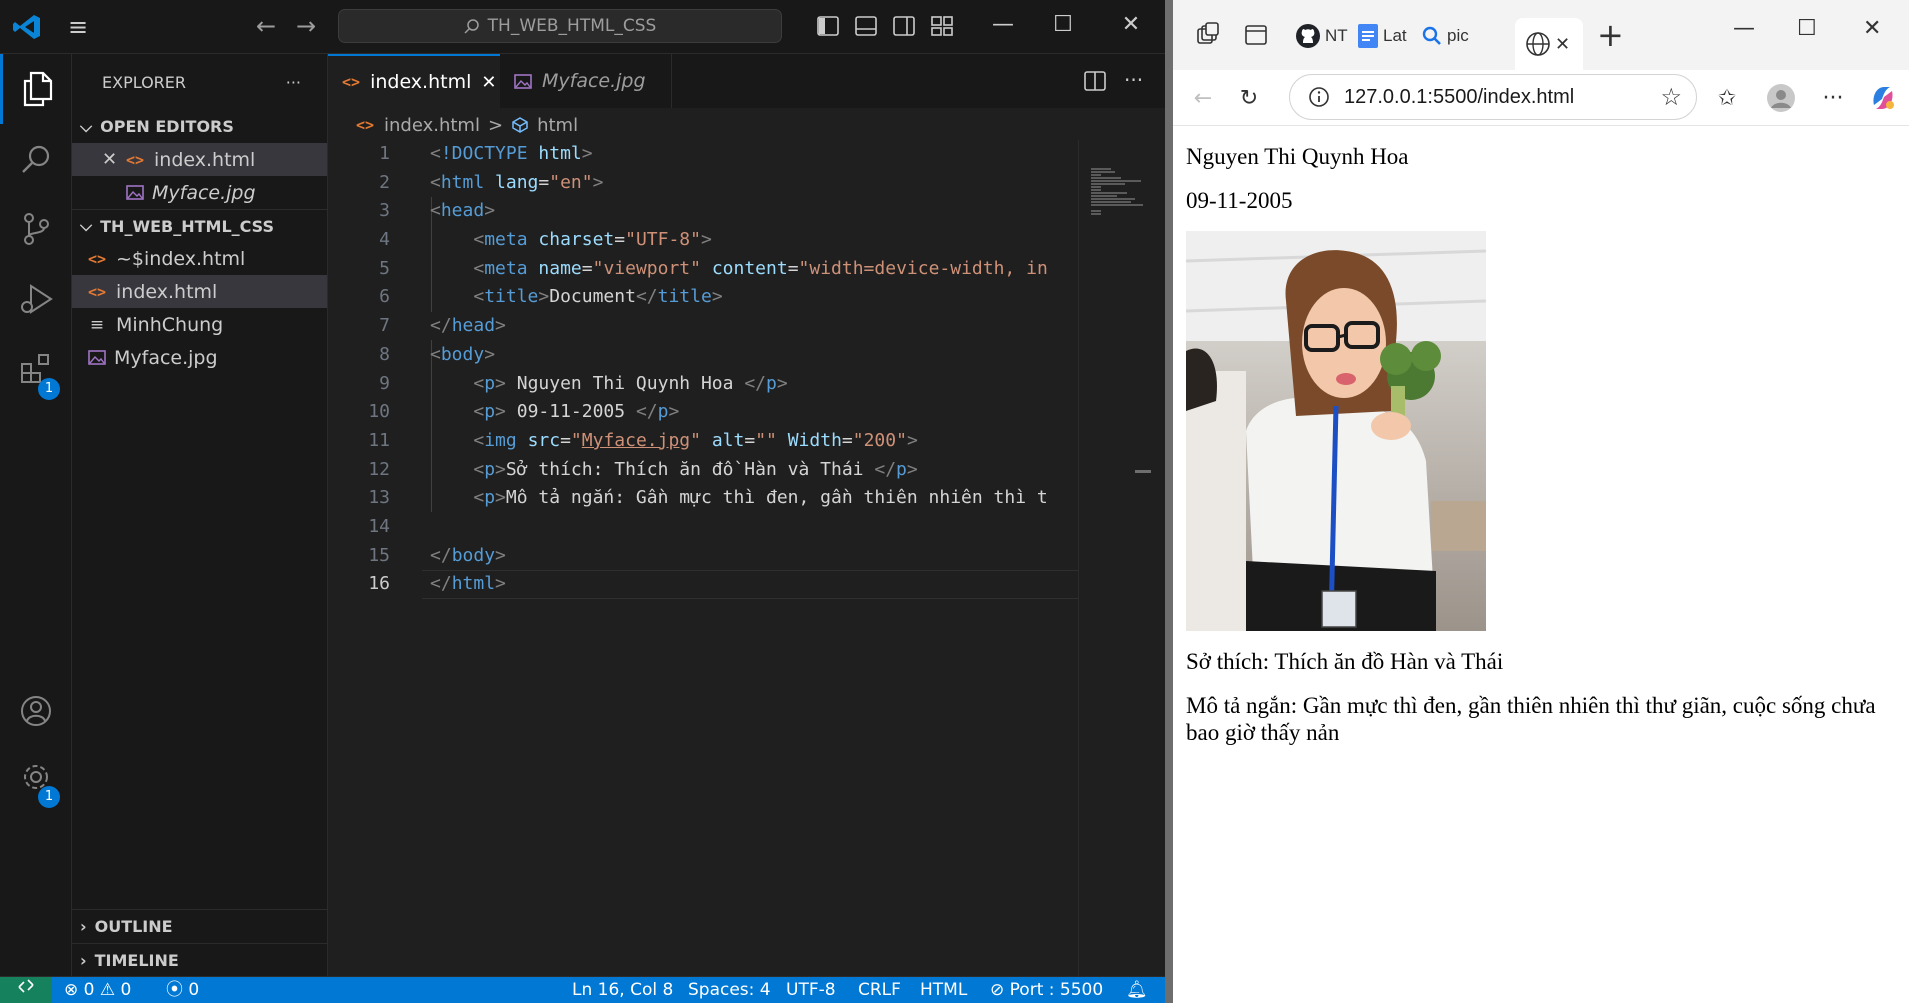 Image resolution: width=1909 pixels, height=1003 pixels. I want to click on outline-section: › OUTLINE, so click(199, 926).